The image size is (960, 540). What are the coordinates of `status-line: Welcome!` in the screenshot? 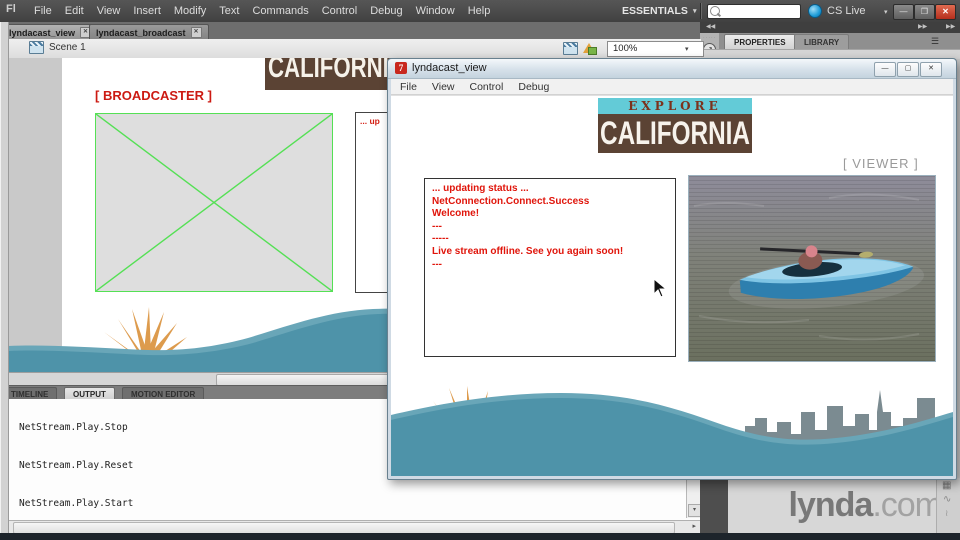 It's located at (456, 214).